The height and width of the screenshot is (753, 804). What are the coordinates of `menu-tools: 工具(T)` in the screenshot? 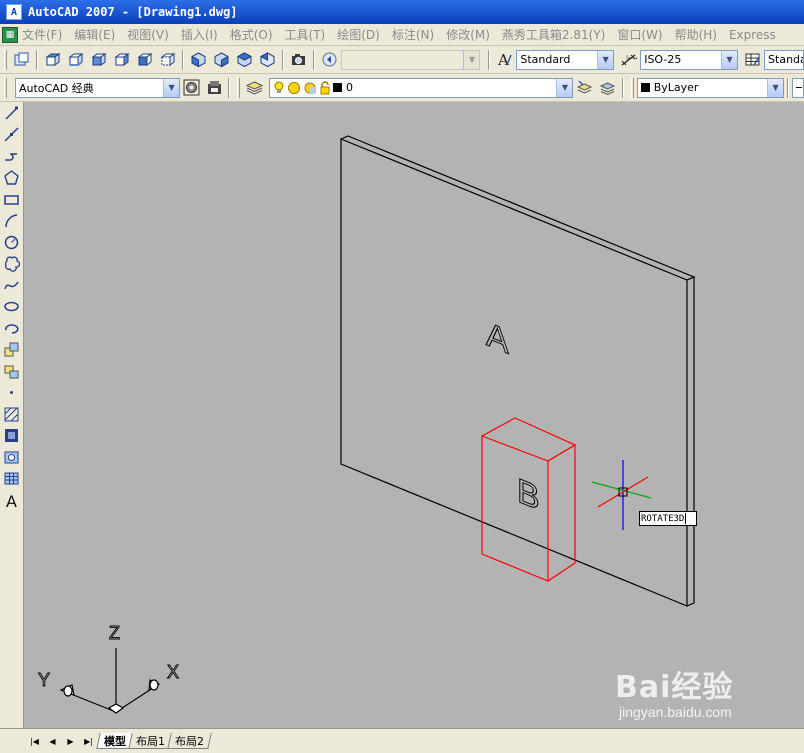 It's located at (305, 34).